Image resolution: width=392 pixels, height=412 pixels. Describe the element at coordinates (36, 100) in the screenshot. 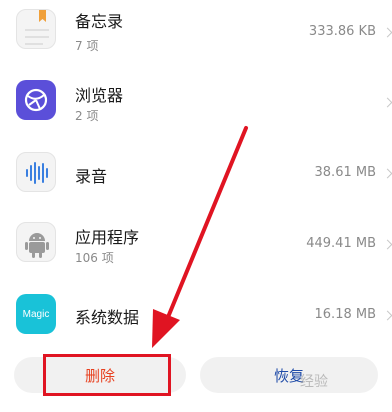

I see `browser-app-icon` at that location.